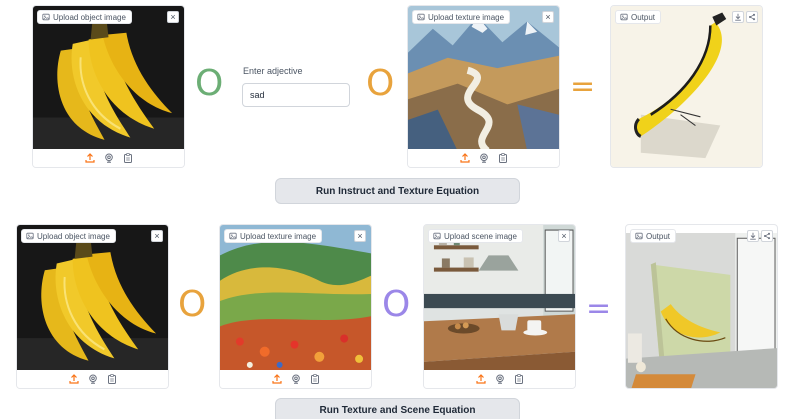  Describe the element at coordinates (499, 298) in the screenshot. I see `kitchen-scene-image` at that location.